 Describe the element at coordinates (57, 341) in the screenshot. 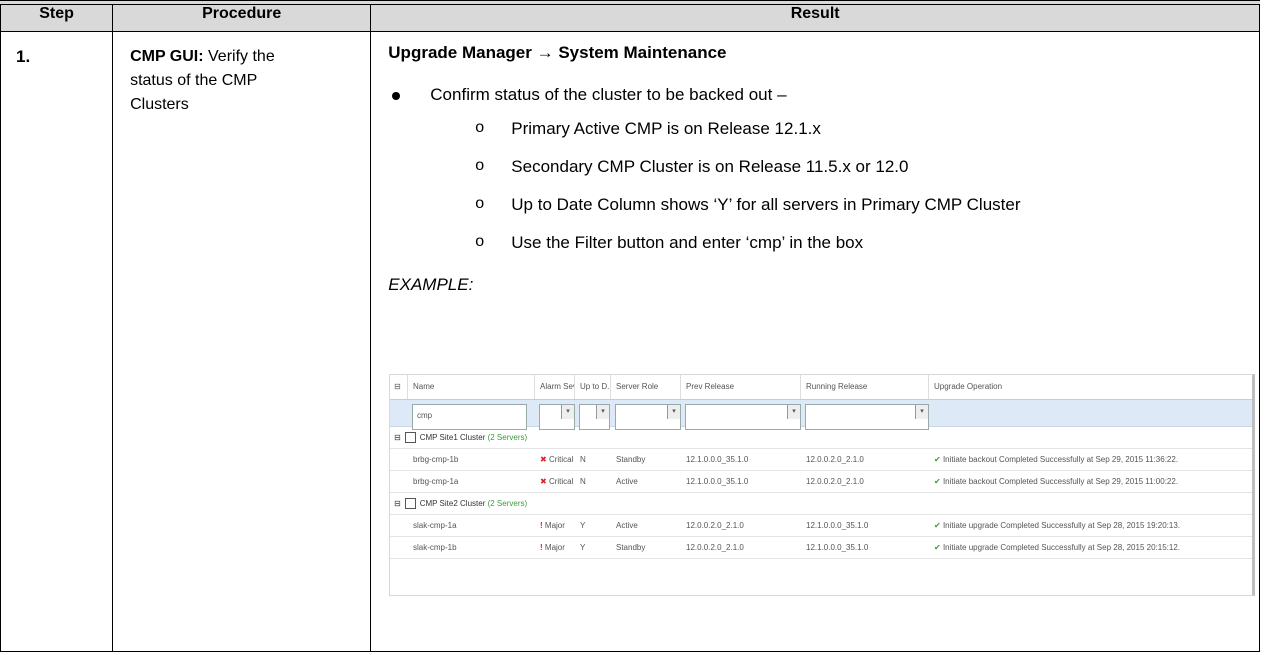

I see `step-cell: 1.` at that location.